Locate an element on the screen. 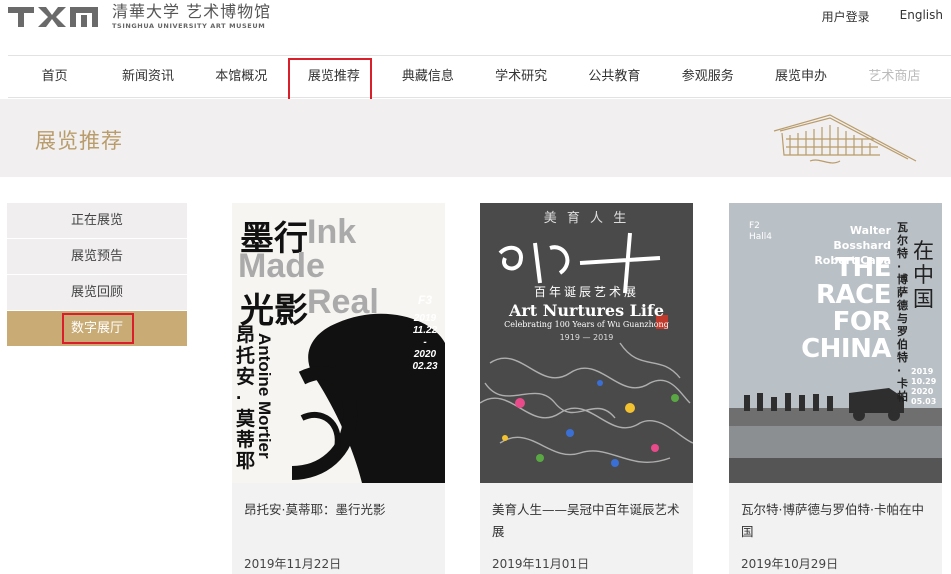  exhibition-title: 瓦尔特·博萨德与罗伯特·卡帕在中国 is located at coordinates (837, 521).